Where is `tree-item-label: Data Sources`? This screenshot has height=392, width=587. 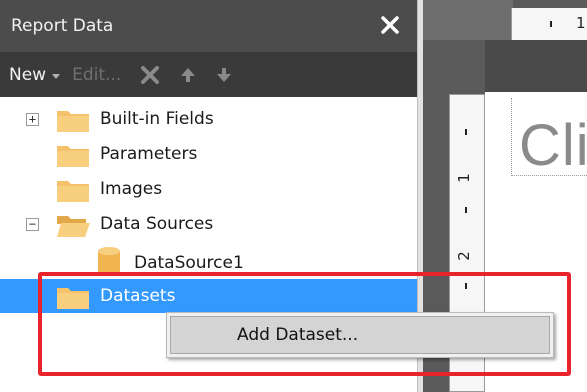 tree-item-label: Data Sources is located at coordinates (157, 224).